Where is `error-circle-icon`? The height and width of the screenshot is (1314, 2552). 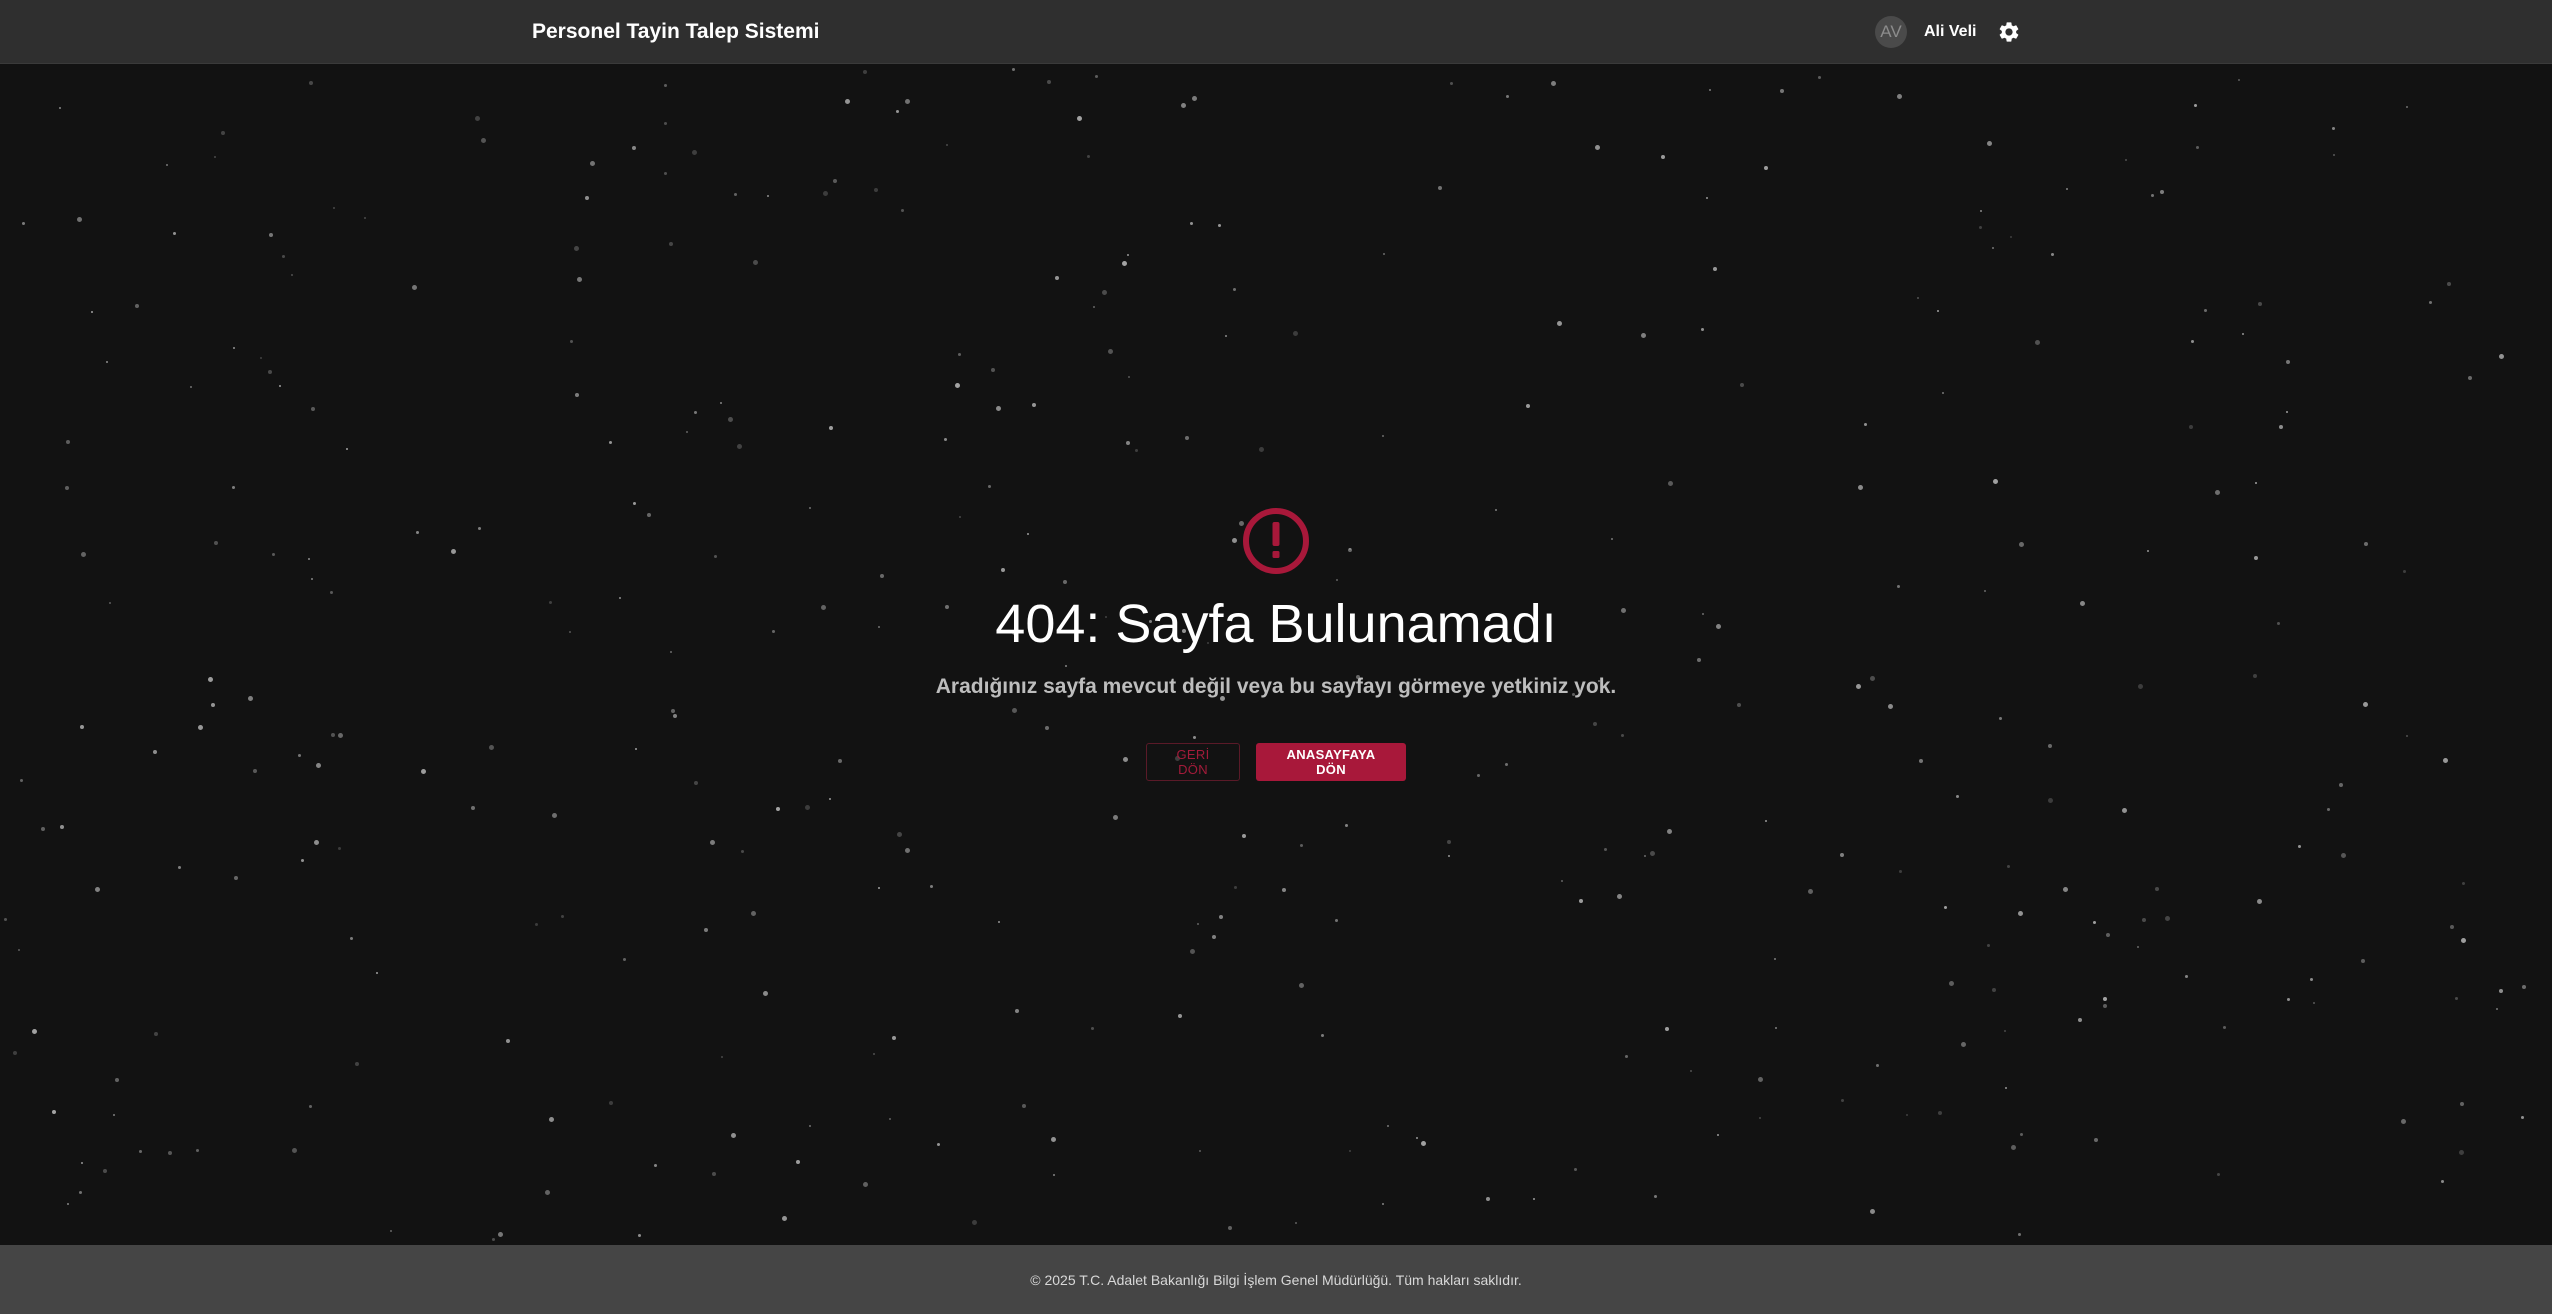 error-circle-icon is located at coordinates (1276, 541).